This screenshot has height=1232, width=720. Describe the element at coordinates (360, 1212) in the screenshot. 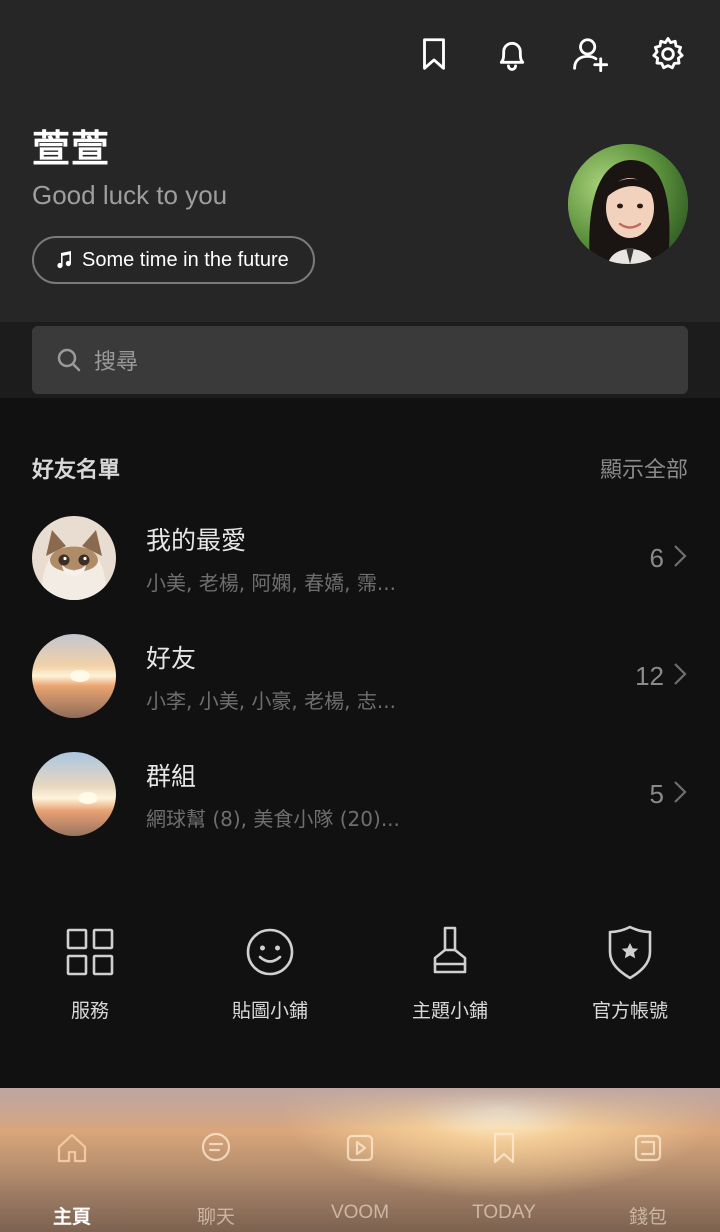

I see `tab-voom-label: VOOM` at that location.